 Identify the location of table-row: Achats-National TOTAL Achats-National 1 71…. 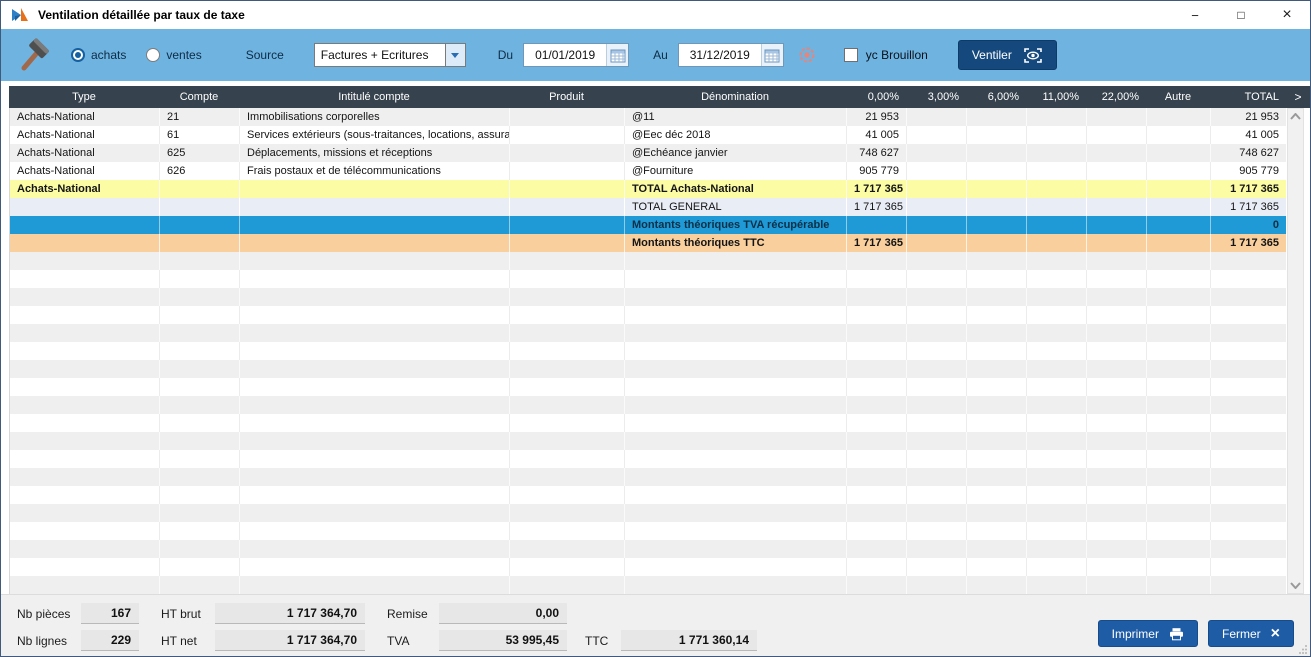
(648, 189).